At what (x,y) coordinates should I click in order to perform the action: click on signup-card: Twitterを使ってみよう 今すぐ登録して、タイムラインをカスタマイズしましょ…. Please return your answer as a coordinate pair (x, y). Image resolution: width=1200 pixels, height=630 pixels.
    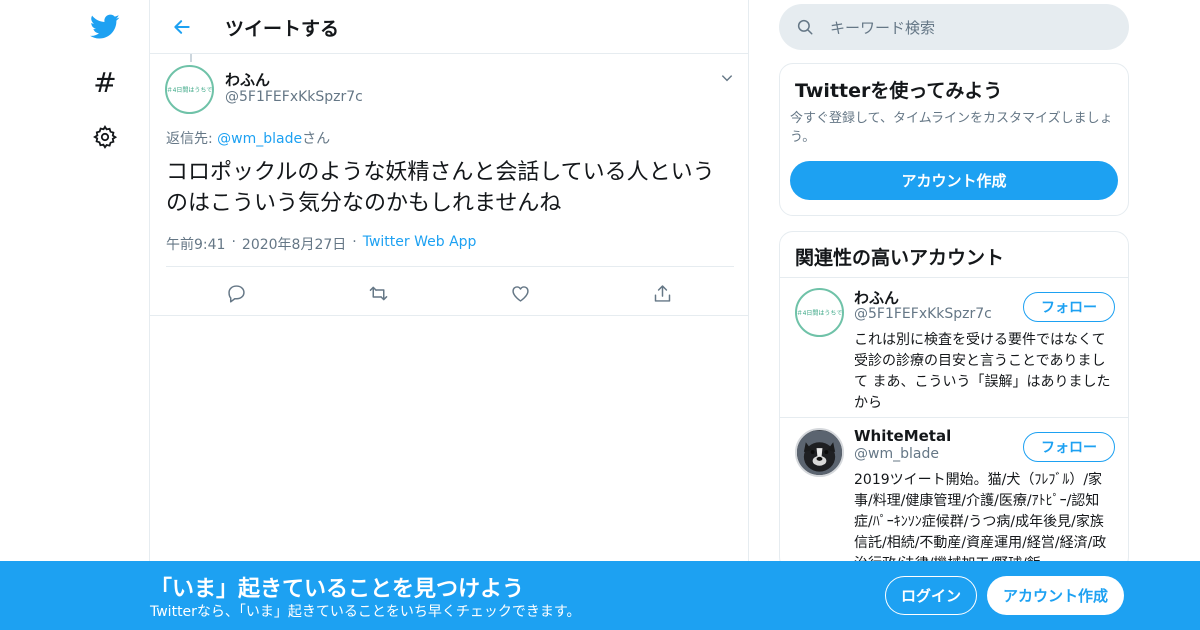
    Looking at the image, I should click on (954, 139).